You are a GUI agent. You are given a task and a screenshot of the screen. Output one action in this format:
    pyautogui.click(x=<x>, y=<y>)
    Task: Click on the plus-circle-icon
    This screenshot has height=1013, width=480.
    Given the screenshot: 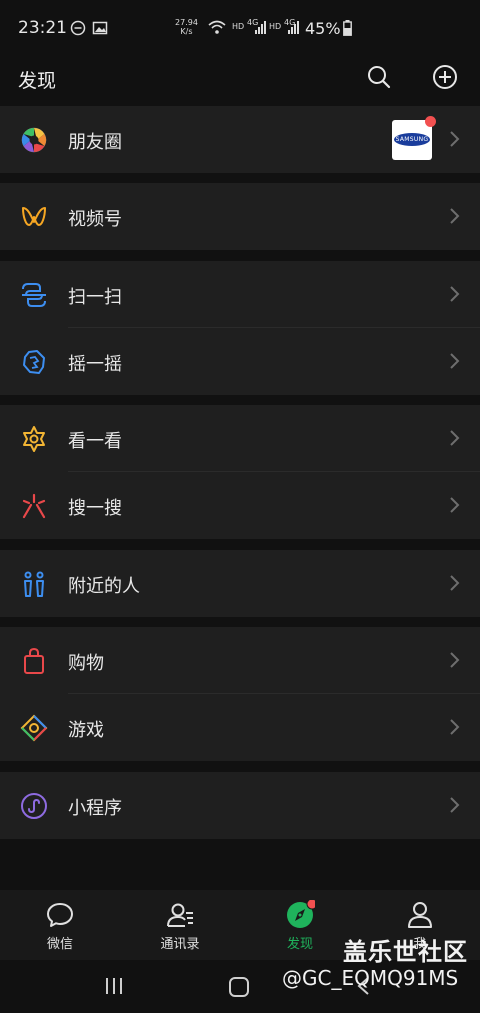 What is the action you would take?
    pyautogui.click(x=445, y=77)
    